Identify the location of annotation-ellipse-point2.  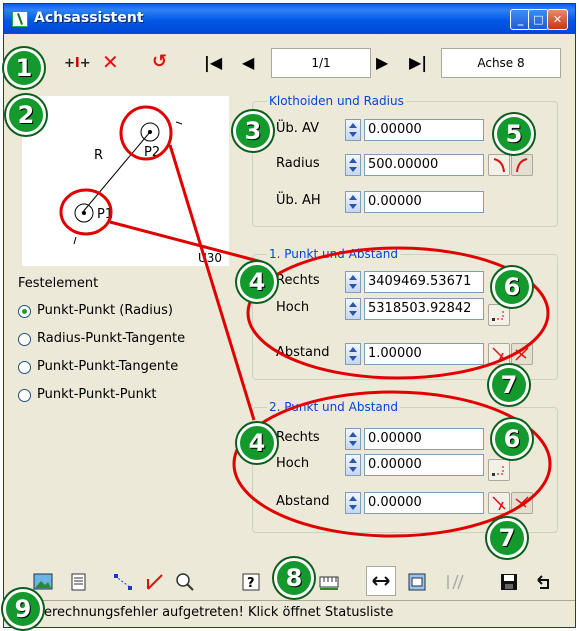
(392, 464).